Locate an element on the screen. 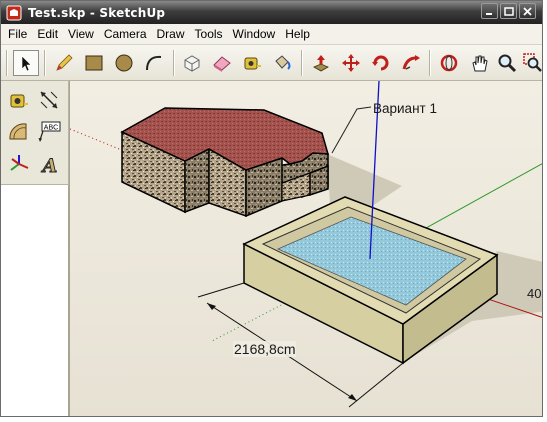  axes-side-button is located at coordinates (19, 164).